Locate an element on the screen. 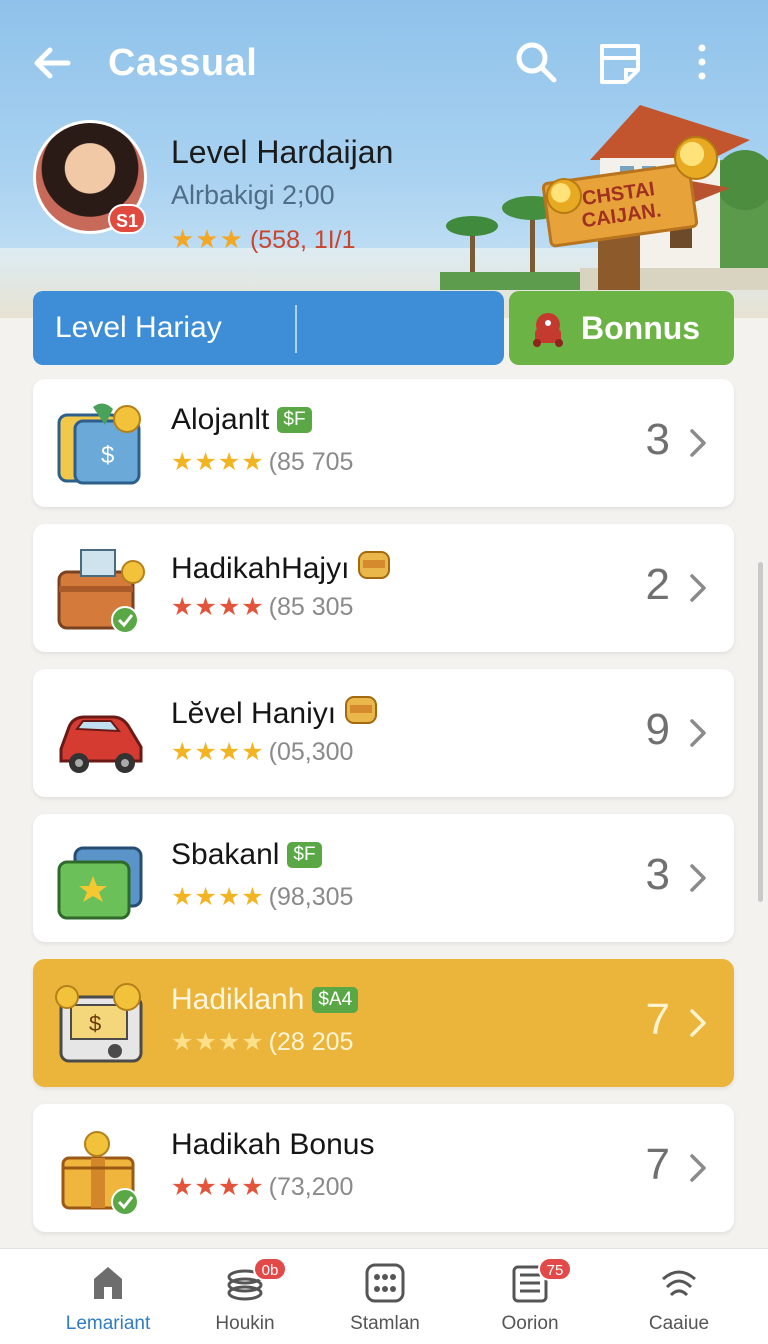  list-item-title-text: Lĕvel Haniyı is located at coordinates (254, 713).